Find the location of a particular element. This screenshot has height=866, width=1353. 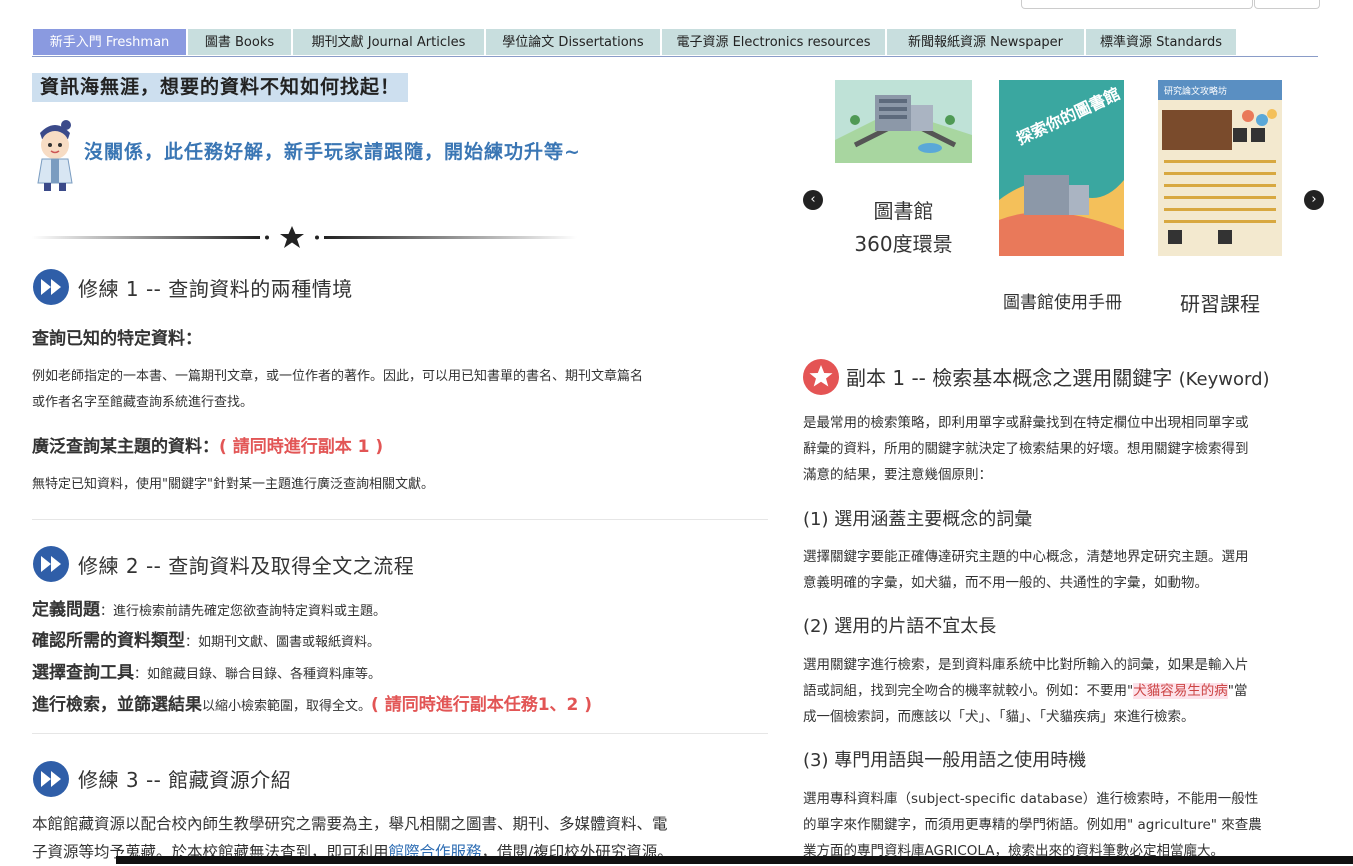

section3-title: 修練 3 -- 館藏資源介紹 is located at coordinates (185, 780).